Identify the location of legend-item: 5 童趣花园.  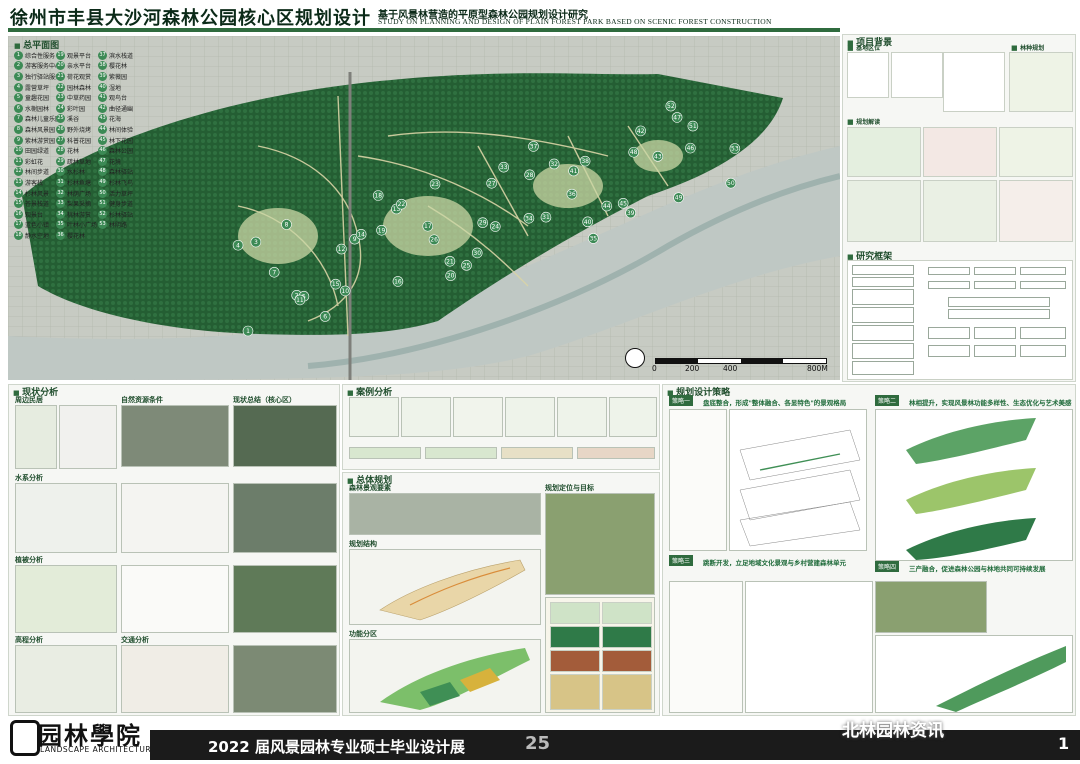
(35, 97).